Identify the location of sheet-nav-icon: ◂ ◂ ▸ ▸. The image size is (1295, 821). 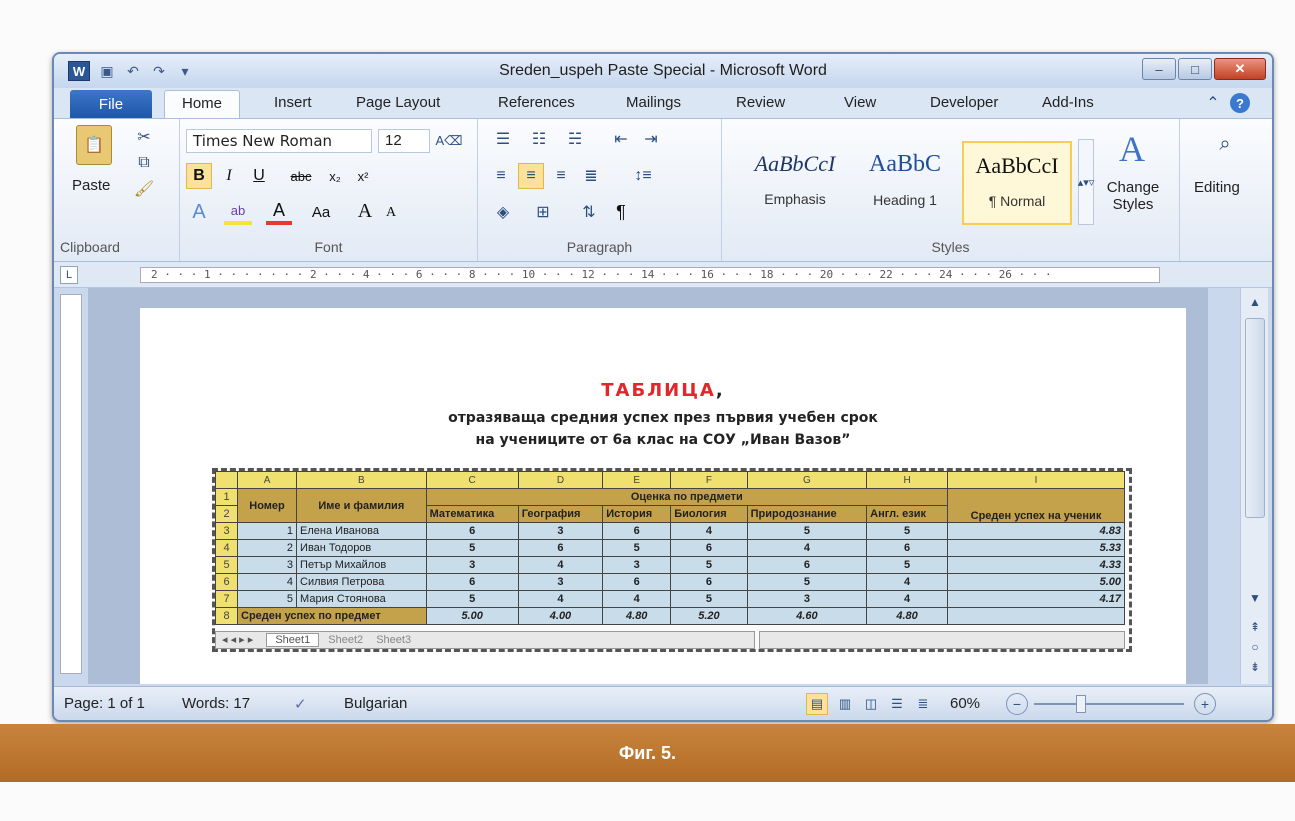
(237, 640).